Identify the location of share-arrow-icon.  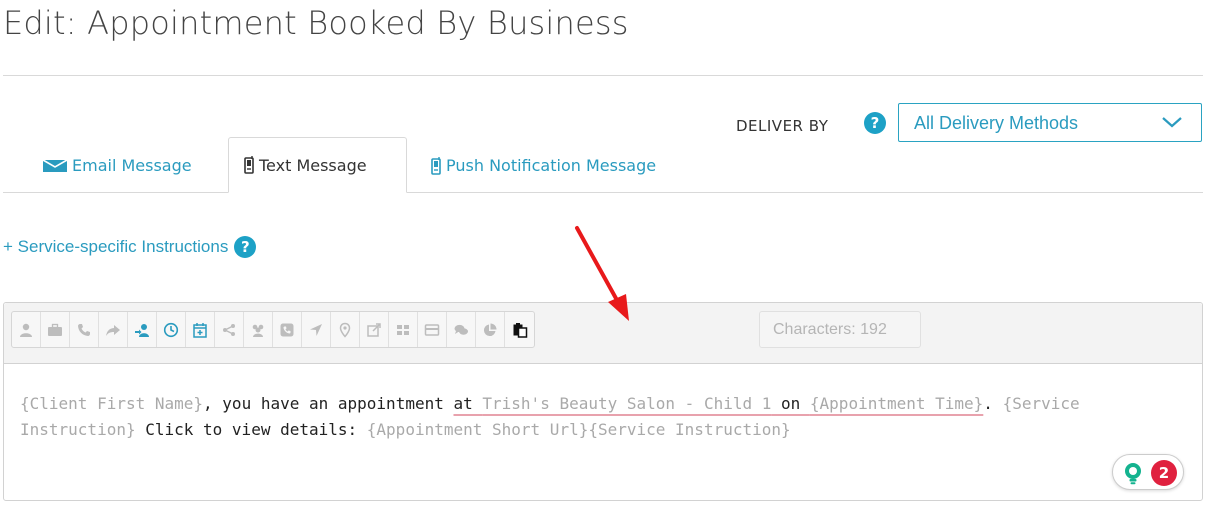
(113, 330).